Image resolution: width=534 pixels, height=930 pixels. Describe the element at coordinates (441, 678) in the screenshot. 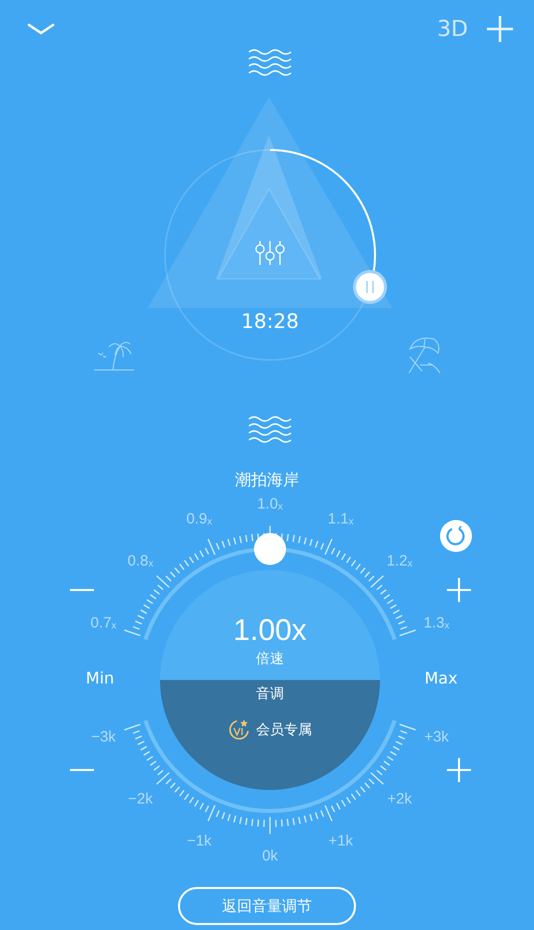

I see `max-label: Max` at that location.